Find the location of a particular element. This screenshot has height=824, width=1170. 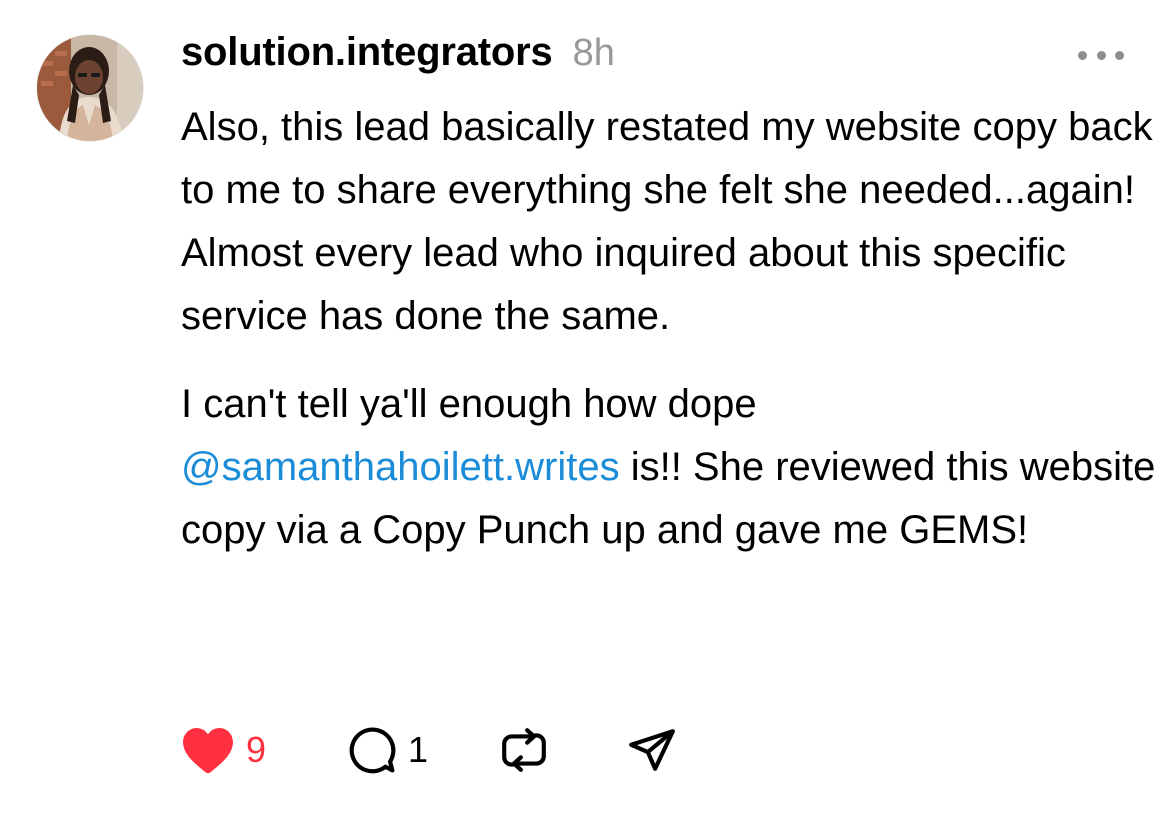

username-link: solution.integrators is located at coordinates (367, 52).